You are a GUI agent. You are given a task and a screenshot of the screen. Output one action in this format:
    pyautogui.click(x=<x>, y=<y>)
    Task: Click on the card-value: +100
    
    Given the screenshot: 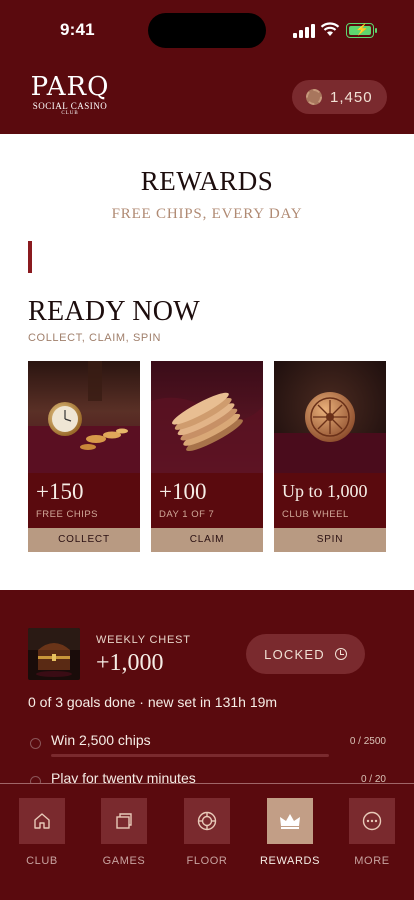 What is the action you would take?
    pyautogui.click(x=183, y=491)
    